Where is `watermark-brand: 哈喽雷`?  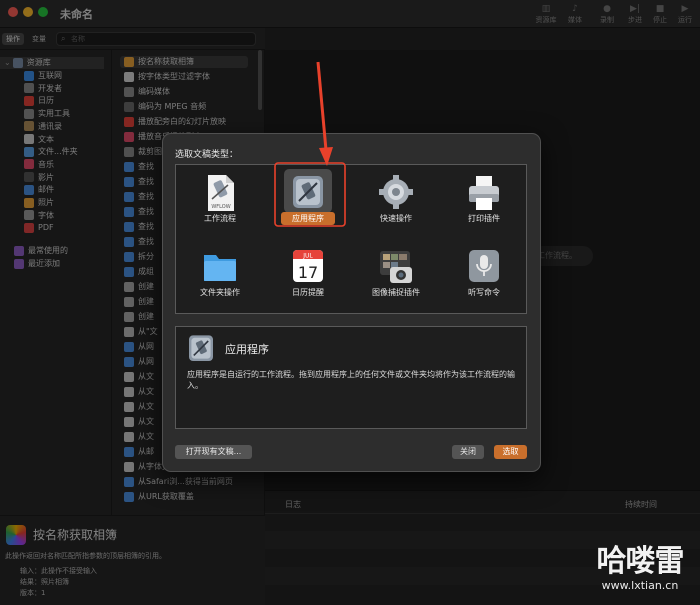 watermark-brand: 哈喽雷 is located at coordinates (640, 561).